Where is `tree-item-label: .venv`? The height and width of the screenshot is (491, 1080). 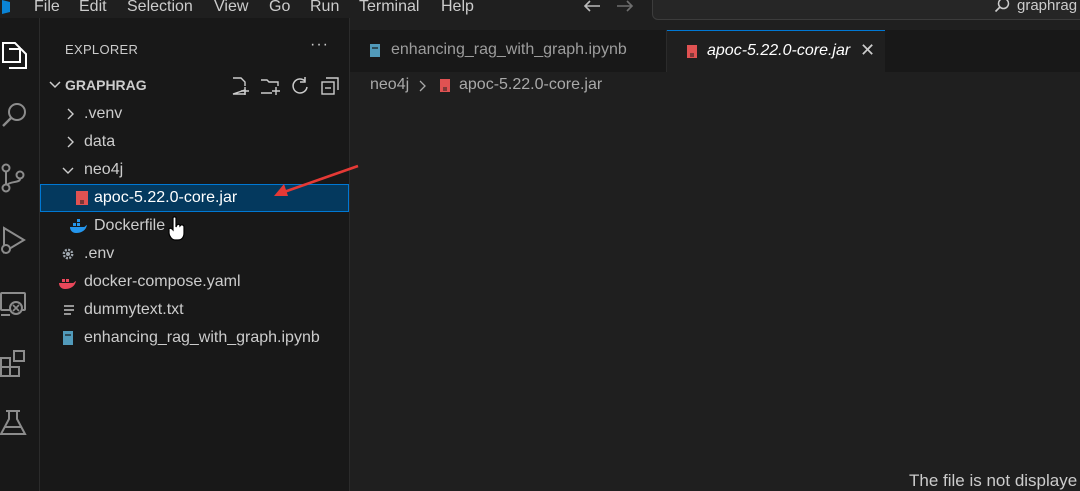
tree-item-label: .venv is located at coordinates (103, 113).